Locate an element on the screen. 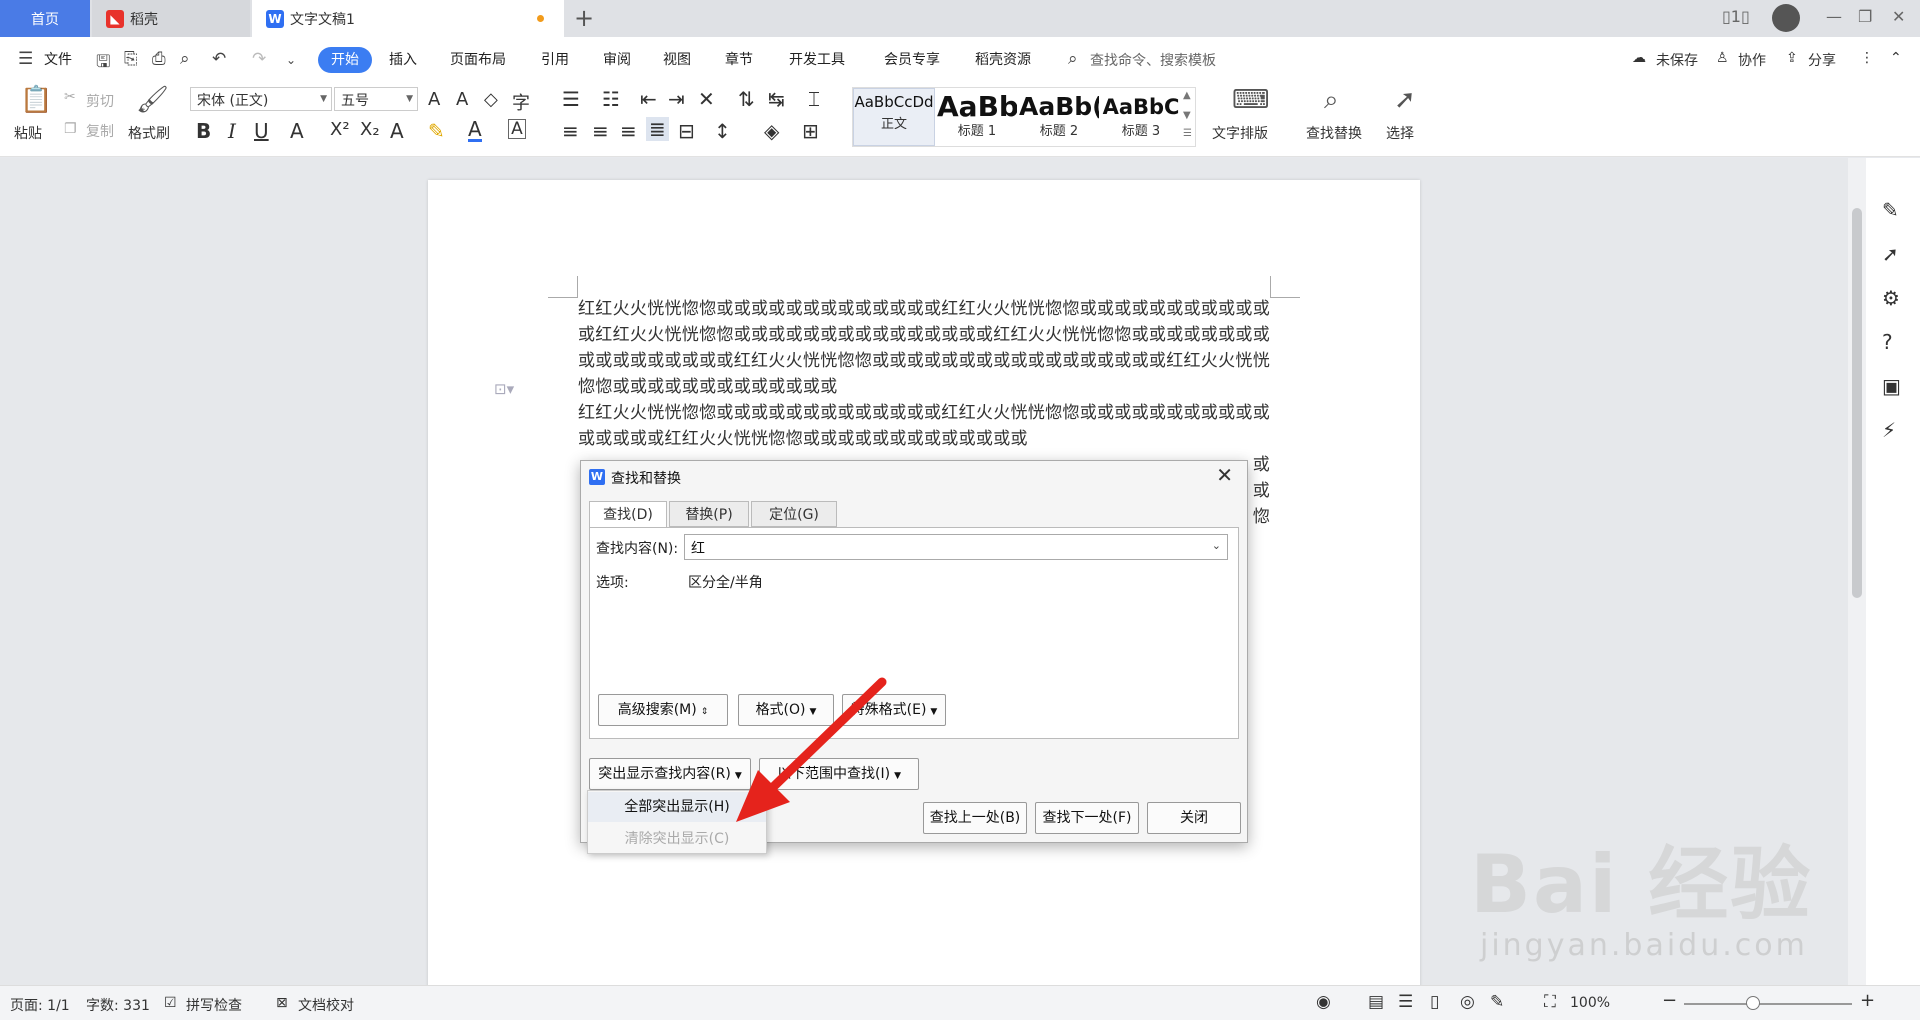 Image resolution: width=1920 pixels, height=1020 pixels. tab-find: 查找(D) is located at coordinates (628, 514).